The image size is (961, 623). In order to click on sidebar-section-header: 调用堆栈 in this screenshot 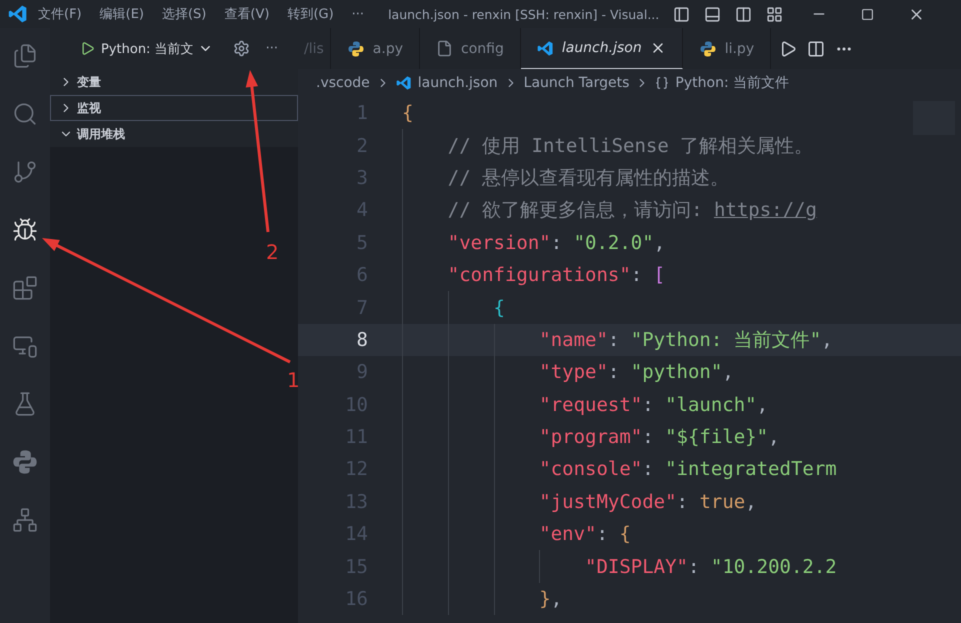, I will do `click(174, 134)`.